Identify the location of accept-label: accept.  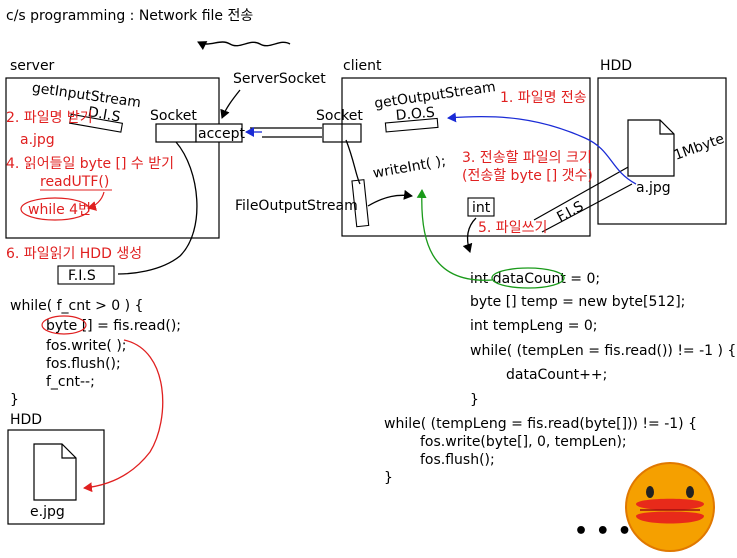
(221, 134).